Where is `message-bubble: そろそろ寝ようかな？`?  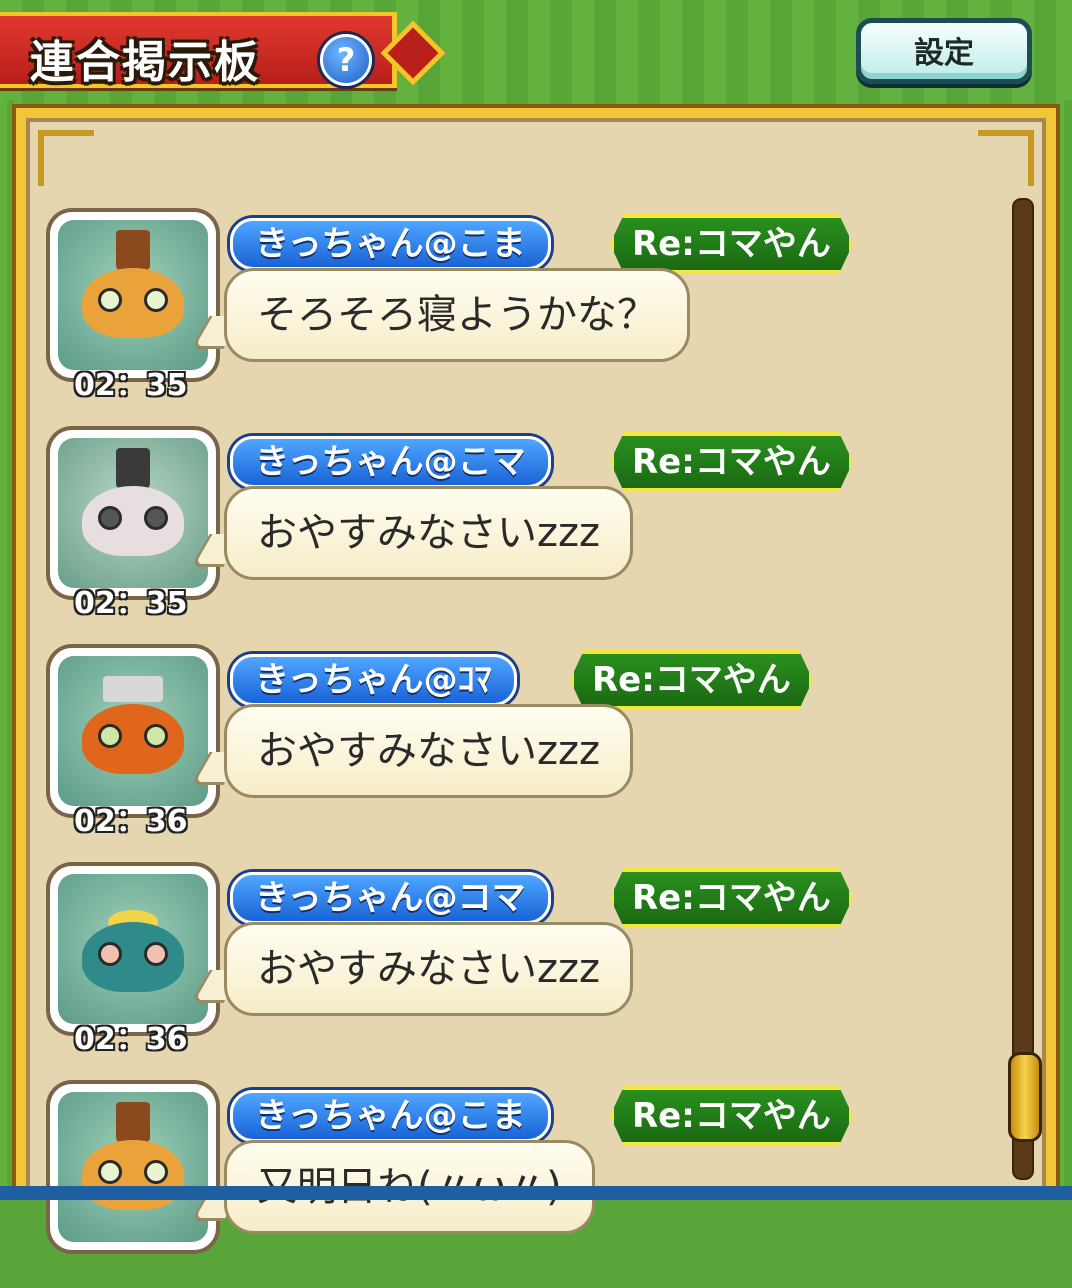
message-bubble: そろそろ寝ようかな？ is located at coordinates (457, 315).